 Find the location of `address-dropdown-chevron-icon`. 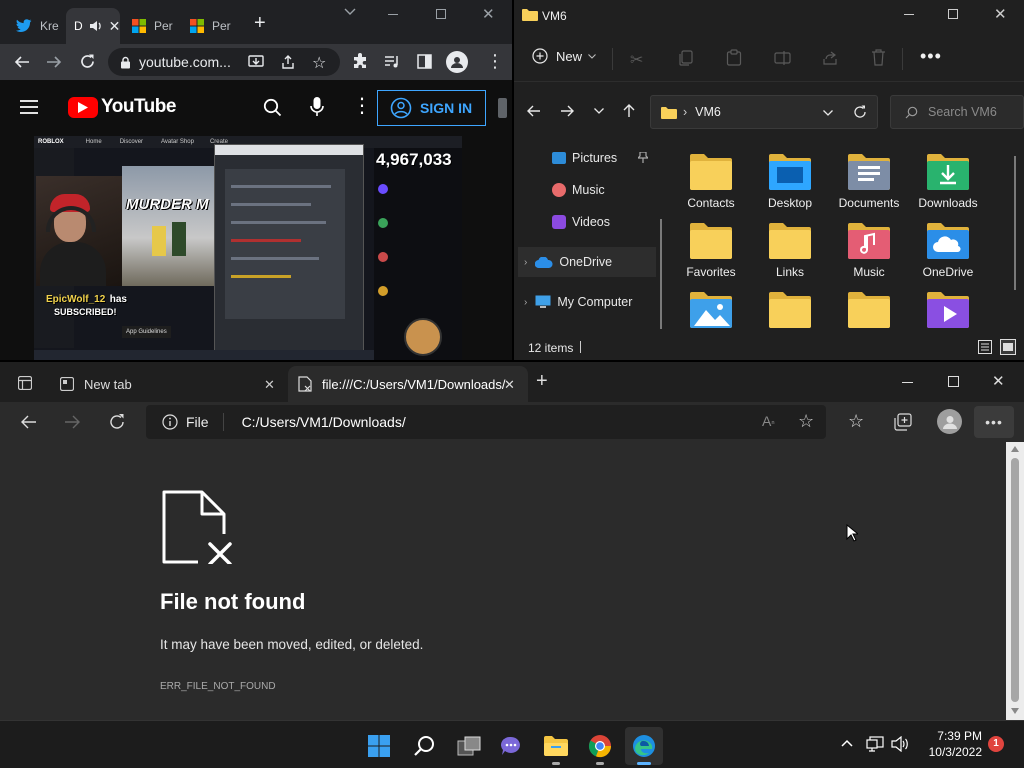

address-dropdown-chevron-icon is located at coordinates (828, 113).